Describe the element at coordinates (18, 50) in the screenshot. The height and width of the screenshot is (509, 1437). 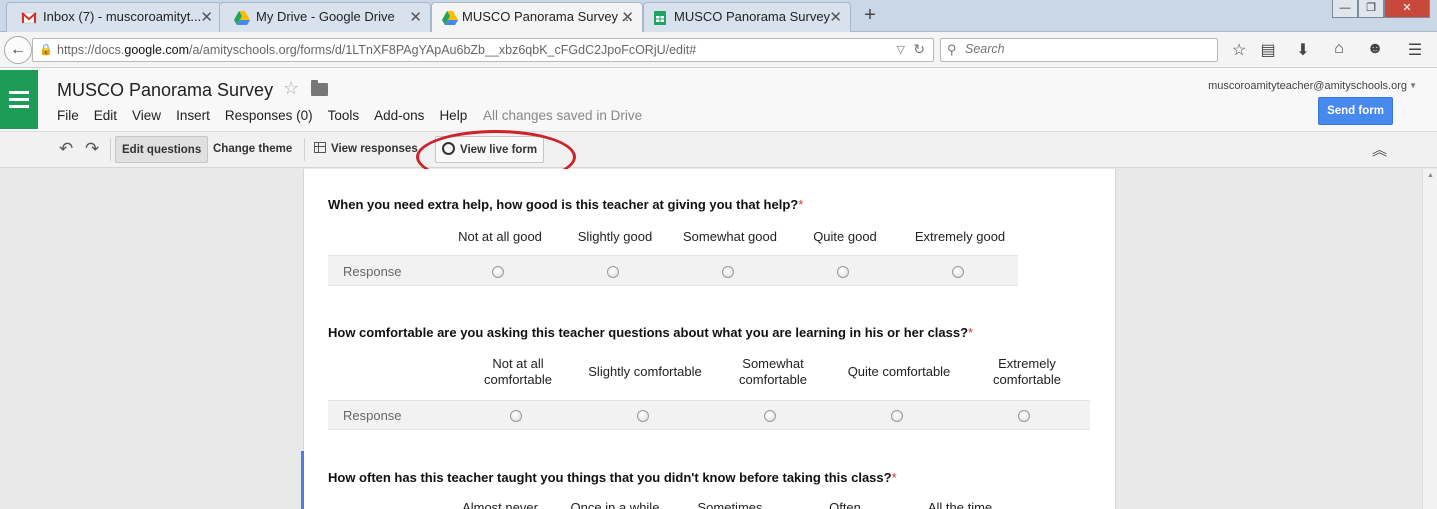
I see `back-button: ←` at that location.